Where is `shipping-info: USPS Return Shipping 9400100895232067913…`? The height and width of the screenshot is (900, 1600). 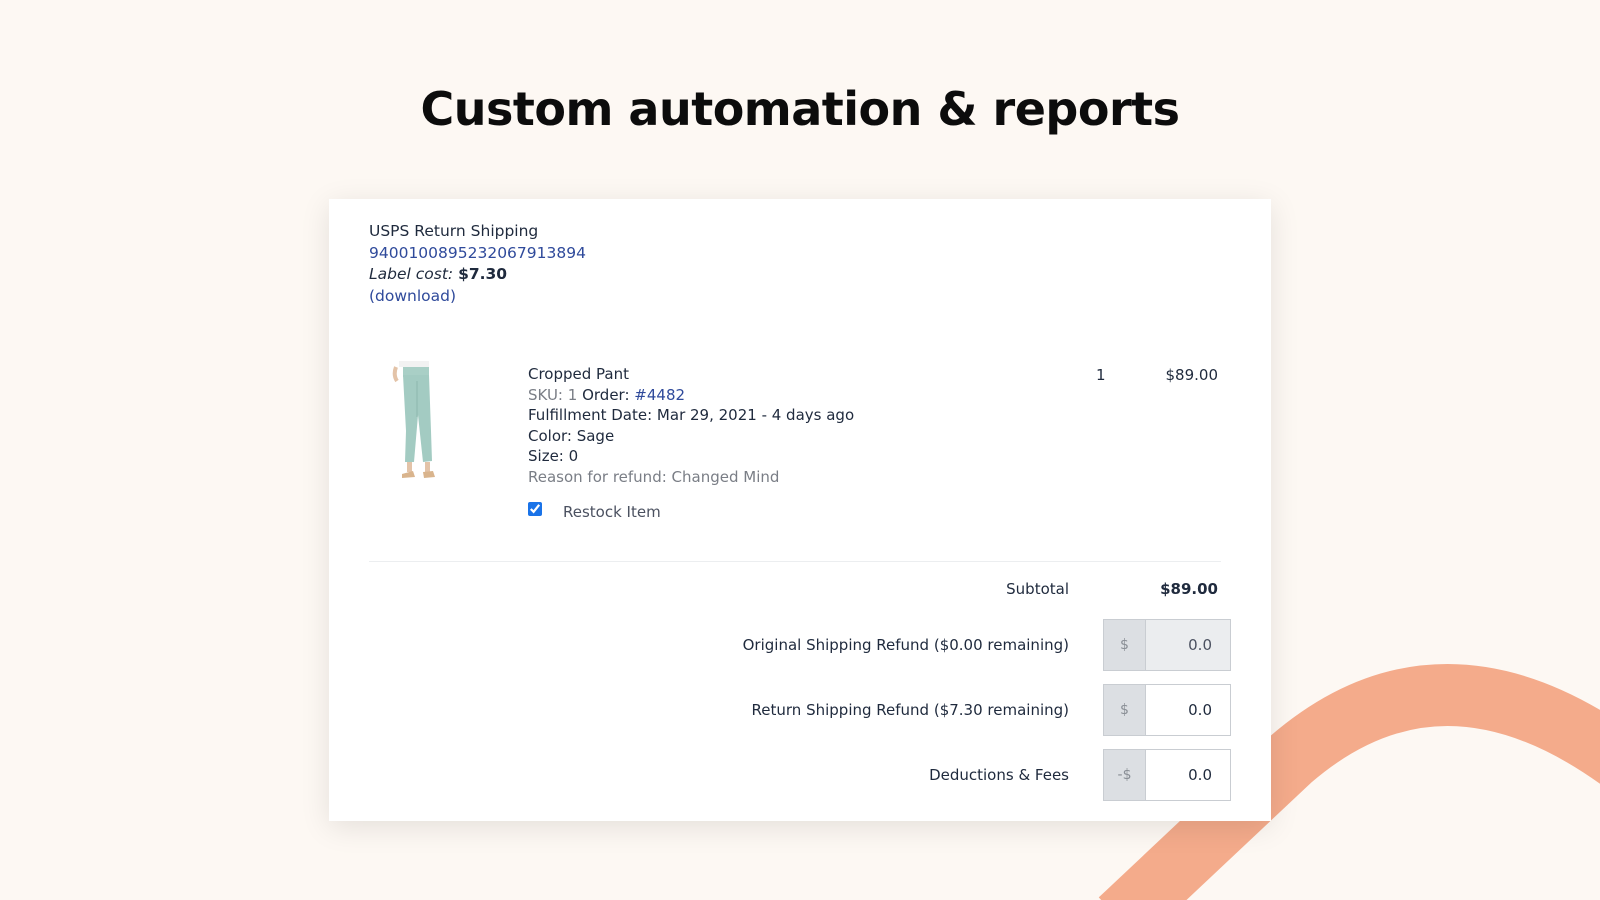
shipping-info: USPS Return Shipping 9400100895232067913… is located at coordinates (477, 264).